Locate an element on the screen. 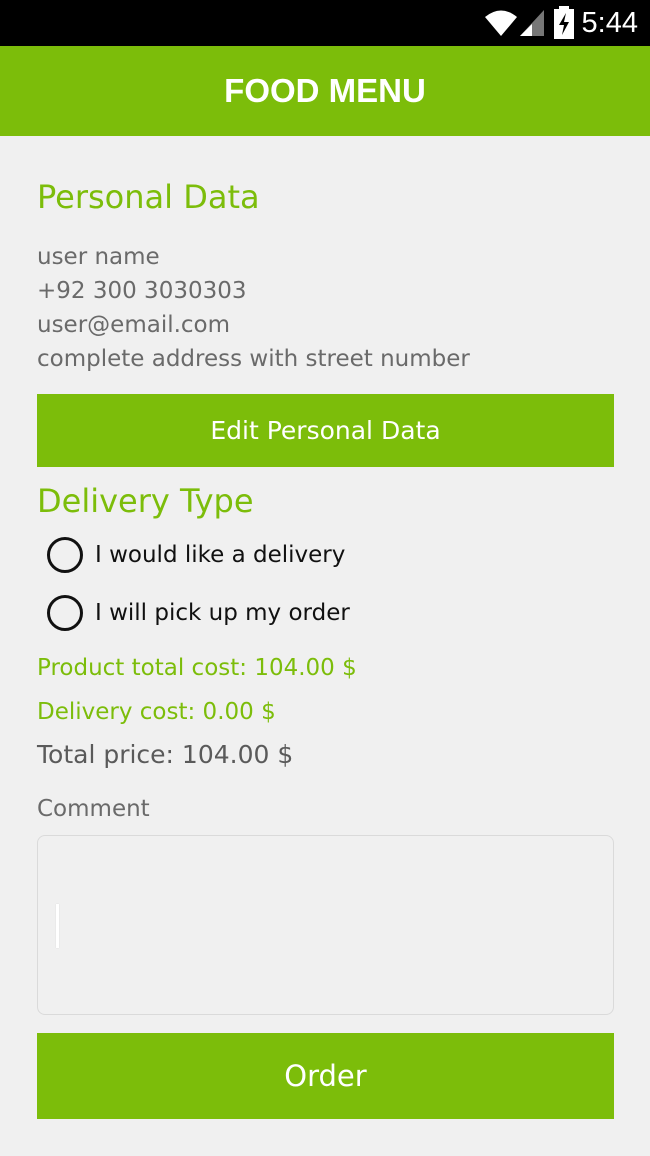  signal-icon is located at coordinates (532, 23).